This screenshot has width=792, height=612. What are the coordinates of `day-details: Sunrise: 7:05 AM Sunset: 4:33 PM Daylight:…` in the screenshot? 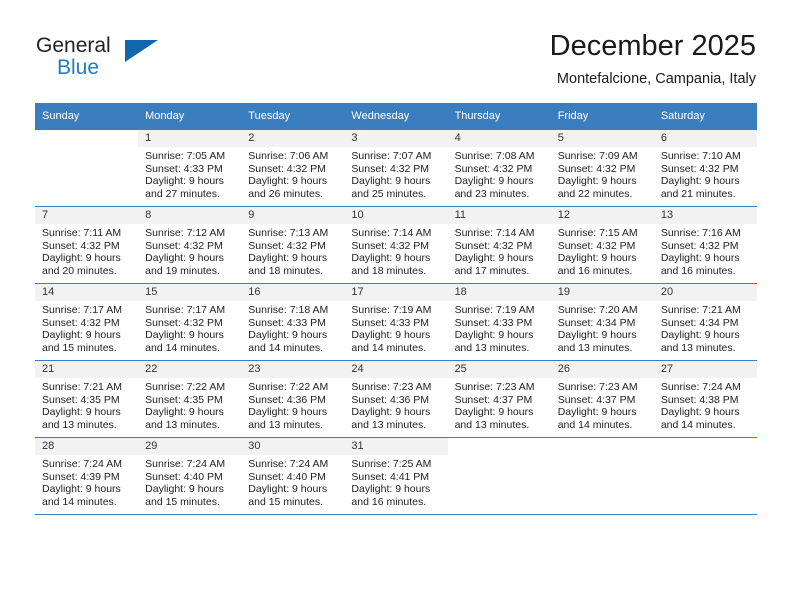 It's located at (189, 173).